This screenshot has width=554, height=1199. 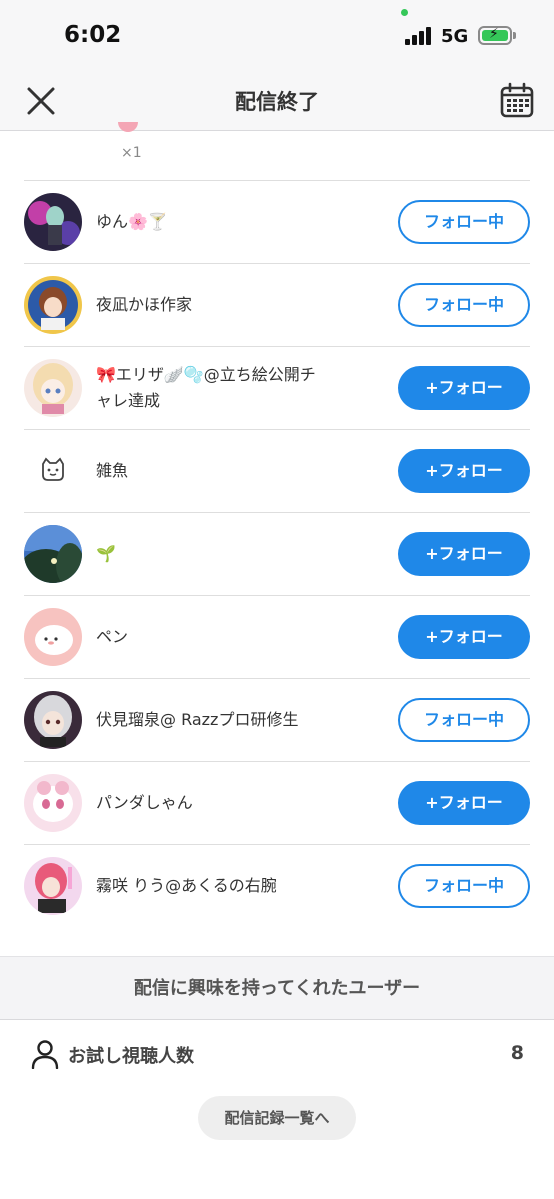 I want to click on user-row: ペン +フォロー, so click(x=277, y=636).